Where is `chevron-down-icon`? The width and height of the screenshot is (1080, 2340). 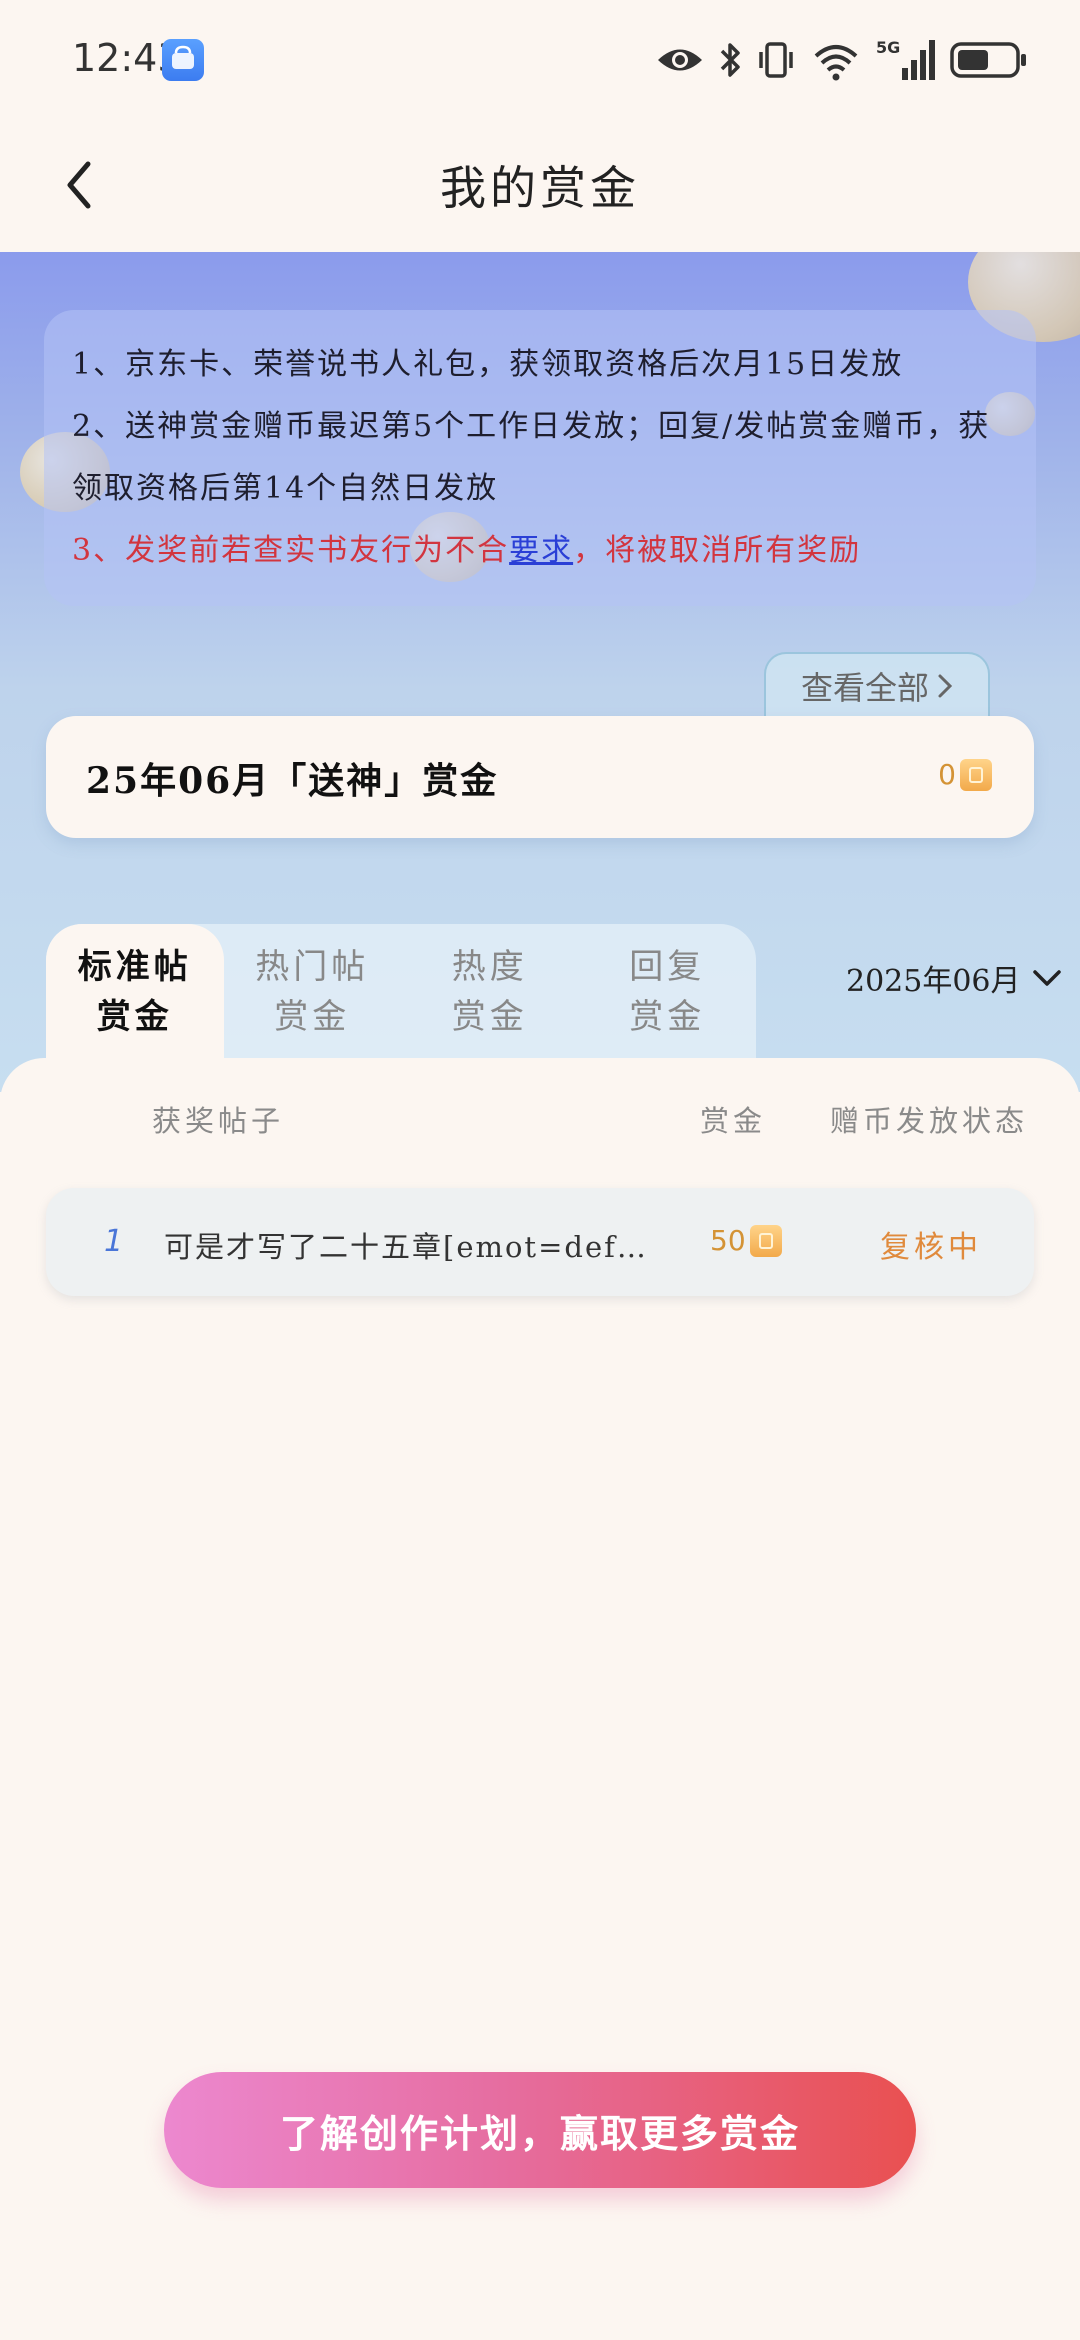 chevron-down-icon is located at coordinates (1046, 978).